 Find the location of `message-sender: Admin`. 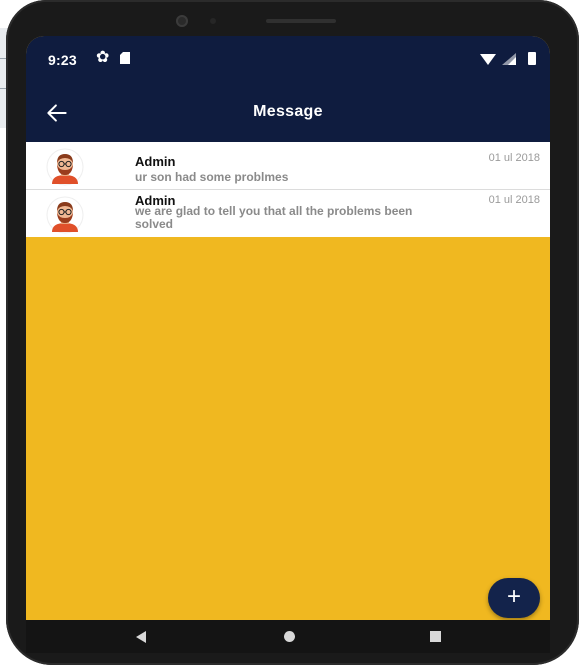

message-sender: Admin is located at coordinates (155, 161).